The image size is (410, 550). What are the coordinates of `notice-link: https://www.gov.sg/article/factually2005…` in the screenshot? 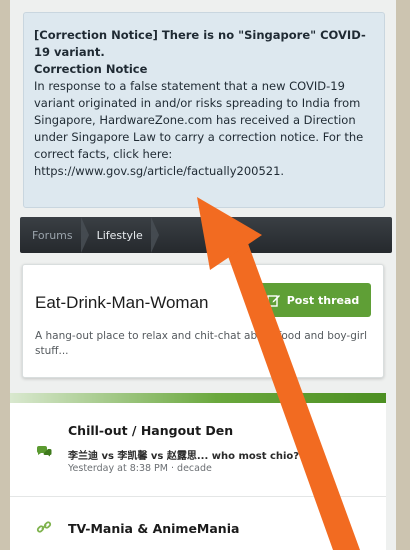 It's located at (204, 171).